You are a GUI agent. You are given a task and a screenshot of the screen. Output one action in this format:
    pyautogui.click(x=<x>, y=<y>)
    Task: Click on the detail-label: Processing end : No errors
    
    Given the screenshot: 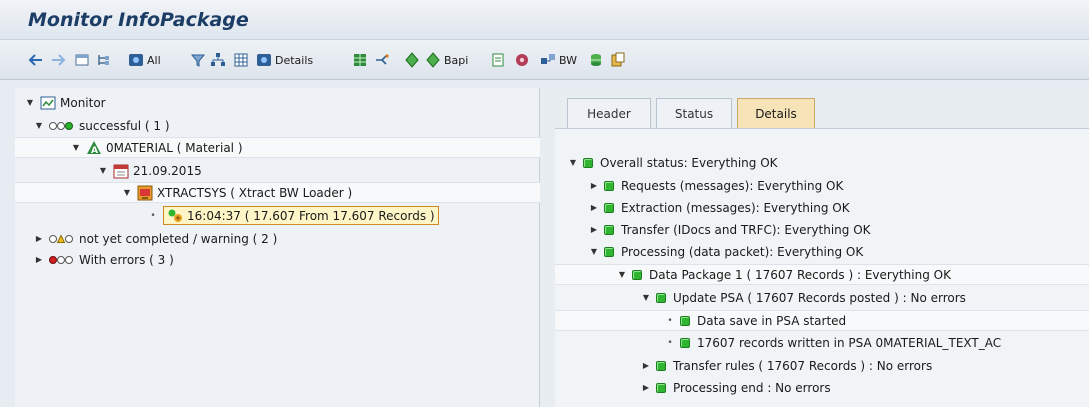 What is the action you would take?
    pyautogui.click(x=752, y=387)
    